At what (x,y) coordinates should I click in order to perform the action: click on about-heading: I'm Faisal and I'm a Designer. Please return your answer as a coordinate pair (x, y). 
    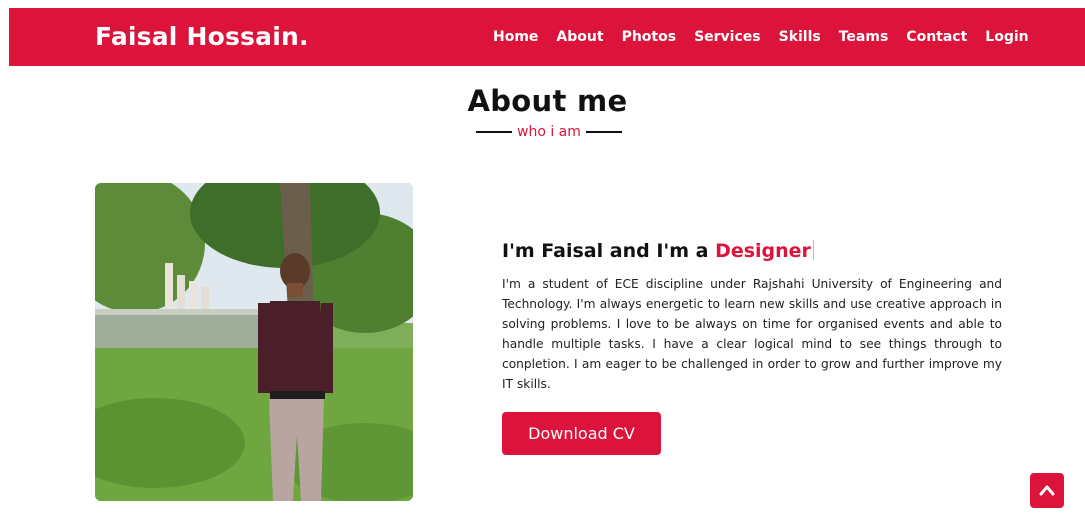
    Looking at the image, I should click on (752, 251).